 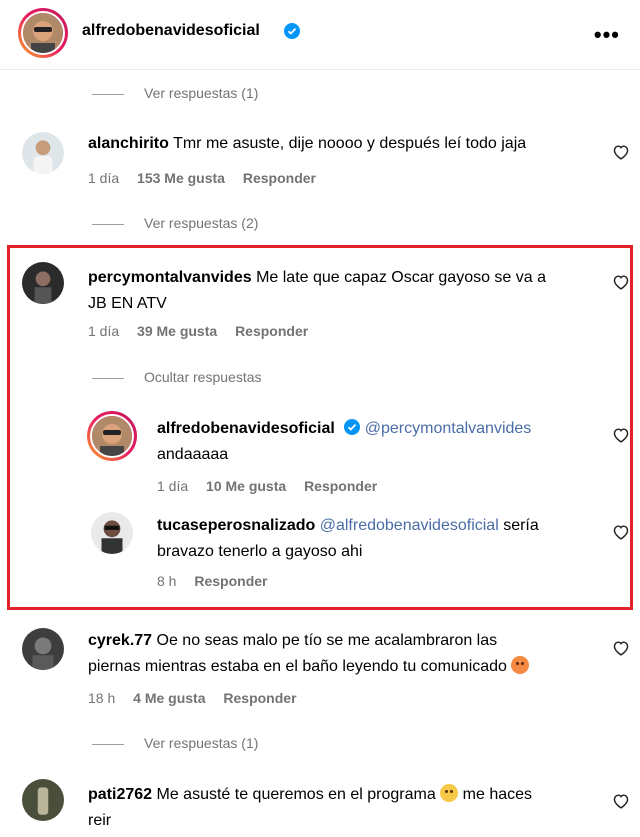 What do you see at coordinates (193, 454) in the screenshot?
I see `comment-text: andaaaaa` at bounding box center [193, 454].